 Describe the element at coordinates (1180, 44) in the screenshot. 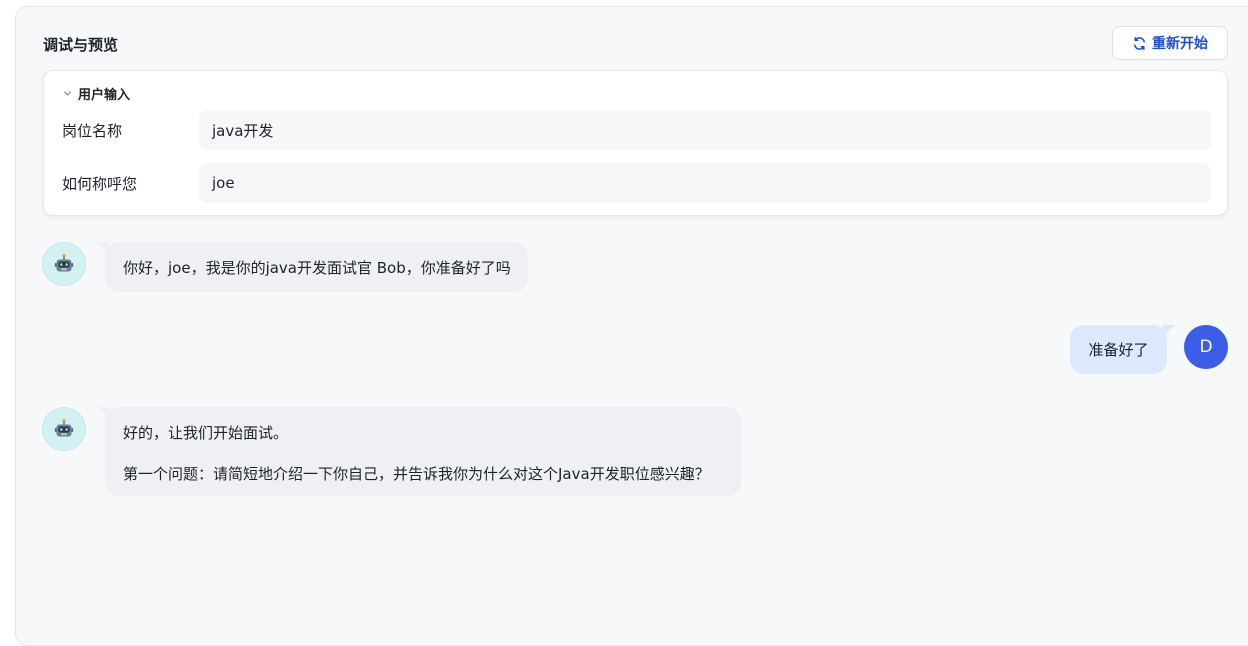

I see `restart-button-label: 重新开始` at that location.